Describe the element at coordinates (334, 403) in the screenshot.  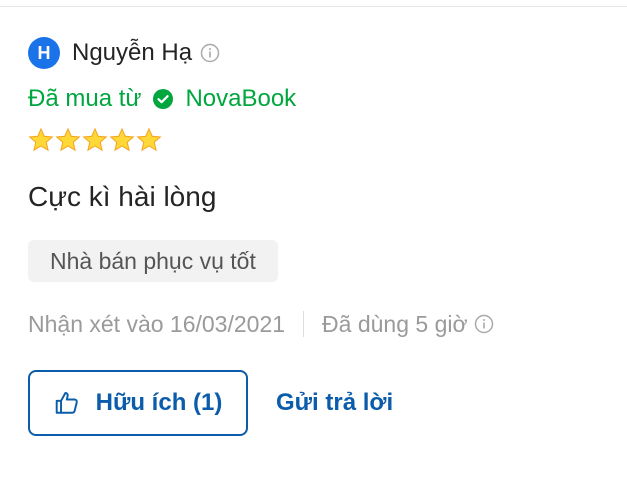
I see `reply-link: Gửi trả lời` at that location.